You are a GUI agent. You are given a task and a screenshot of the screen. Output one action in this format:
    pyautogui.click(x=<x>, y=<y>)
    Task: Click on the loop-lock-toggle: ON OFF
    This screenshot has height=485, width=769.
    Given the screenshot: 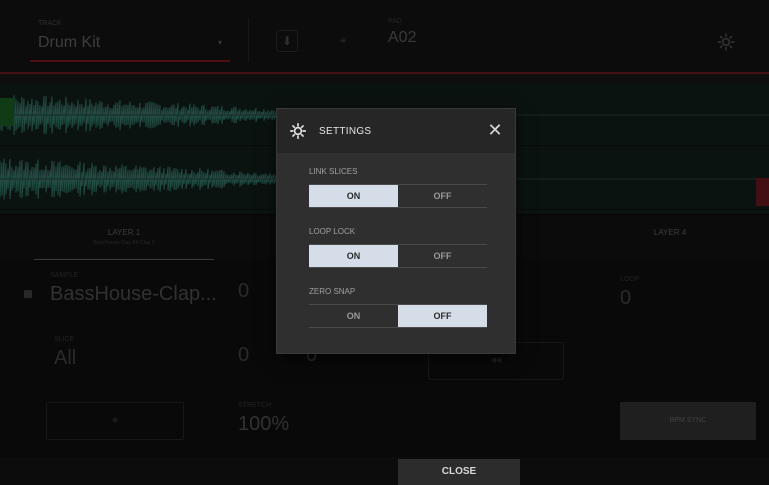 What is the action you would take?
    pyautogui.click(x=398, y=256)
    